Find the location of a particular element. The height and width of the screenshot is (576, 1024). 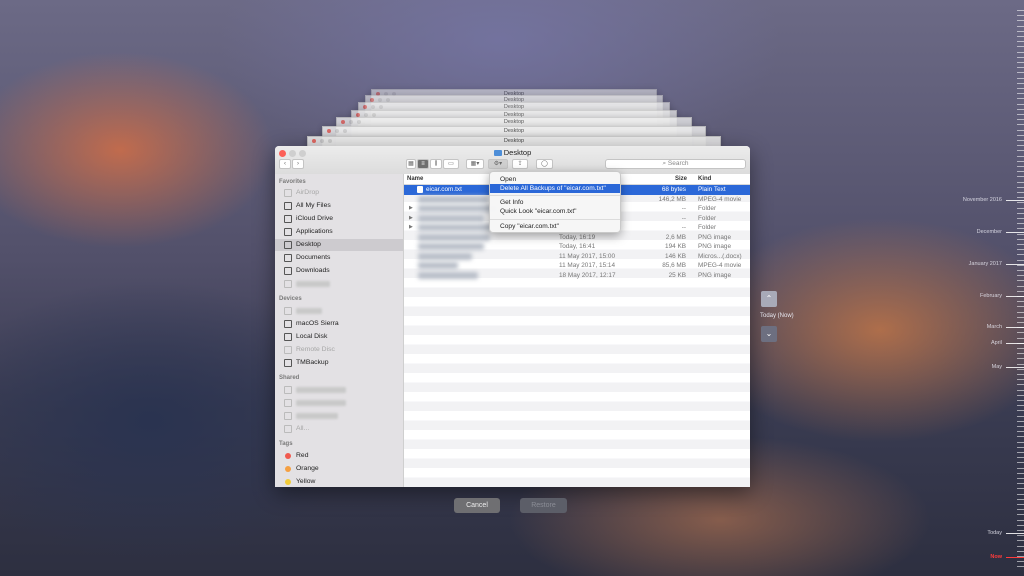

sidebar-item: Desktop is located at coordinates (339, 245).